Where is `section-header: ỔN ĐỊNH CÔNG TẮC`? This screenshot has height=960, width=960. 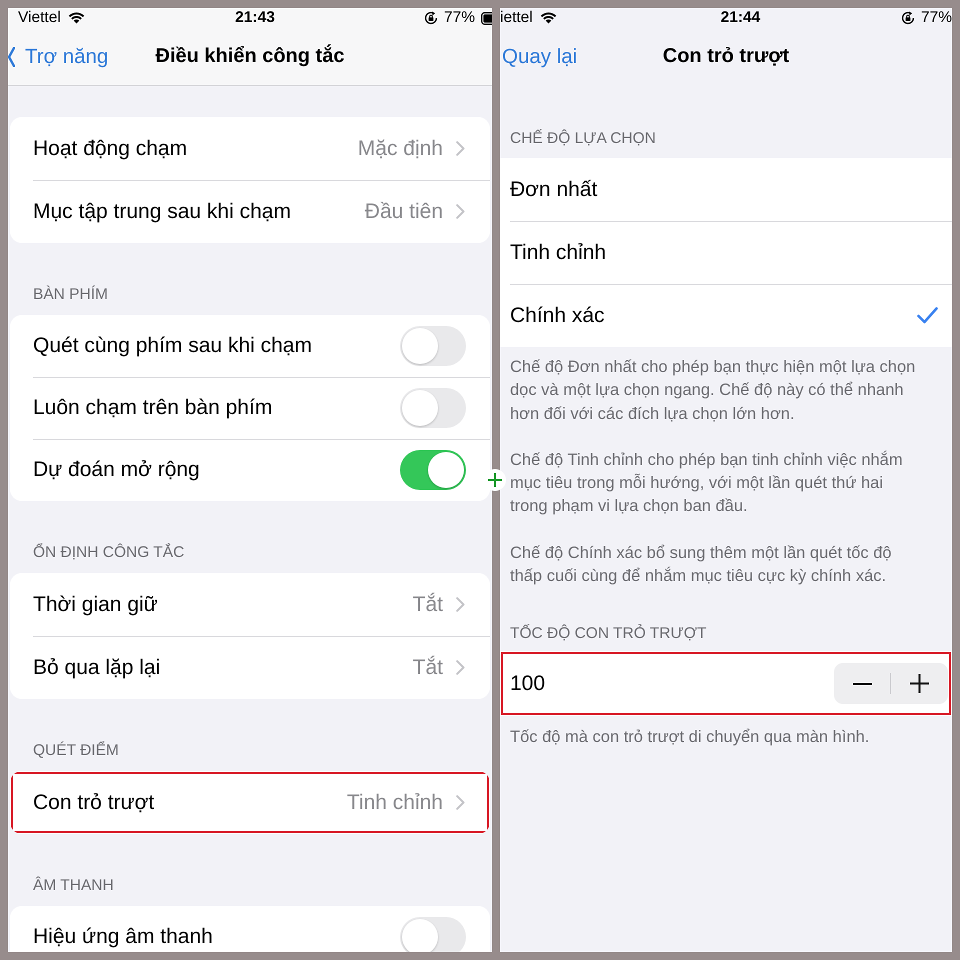
section-header: ỔN ĐỊNH CÔNG TẮC is located at coordinates (108, 552).